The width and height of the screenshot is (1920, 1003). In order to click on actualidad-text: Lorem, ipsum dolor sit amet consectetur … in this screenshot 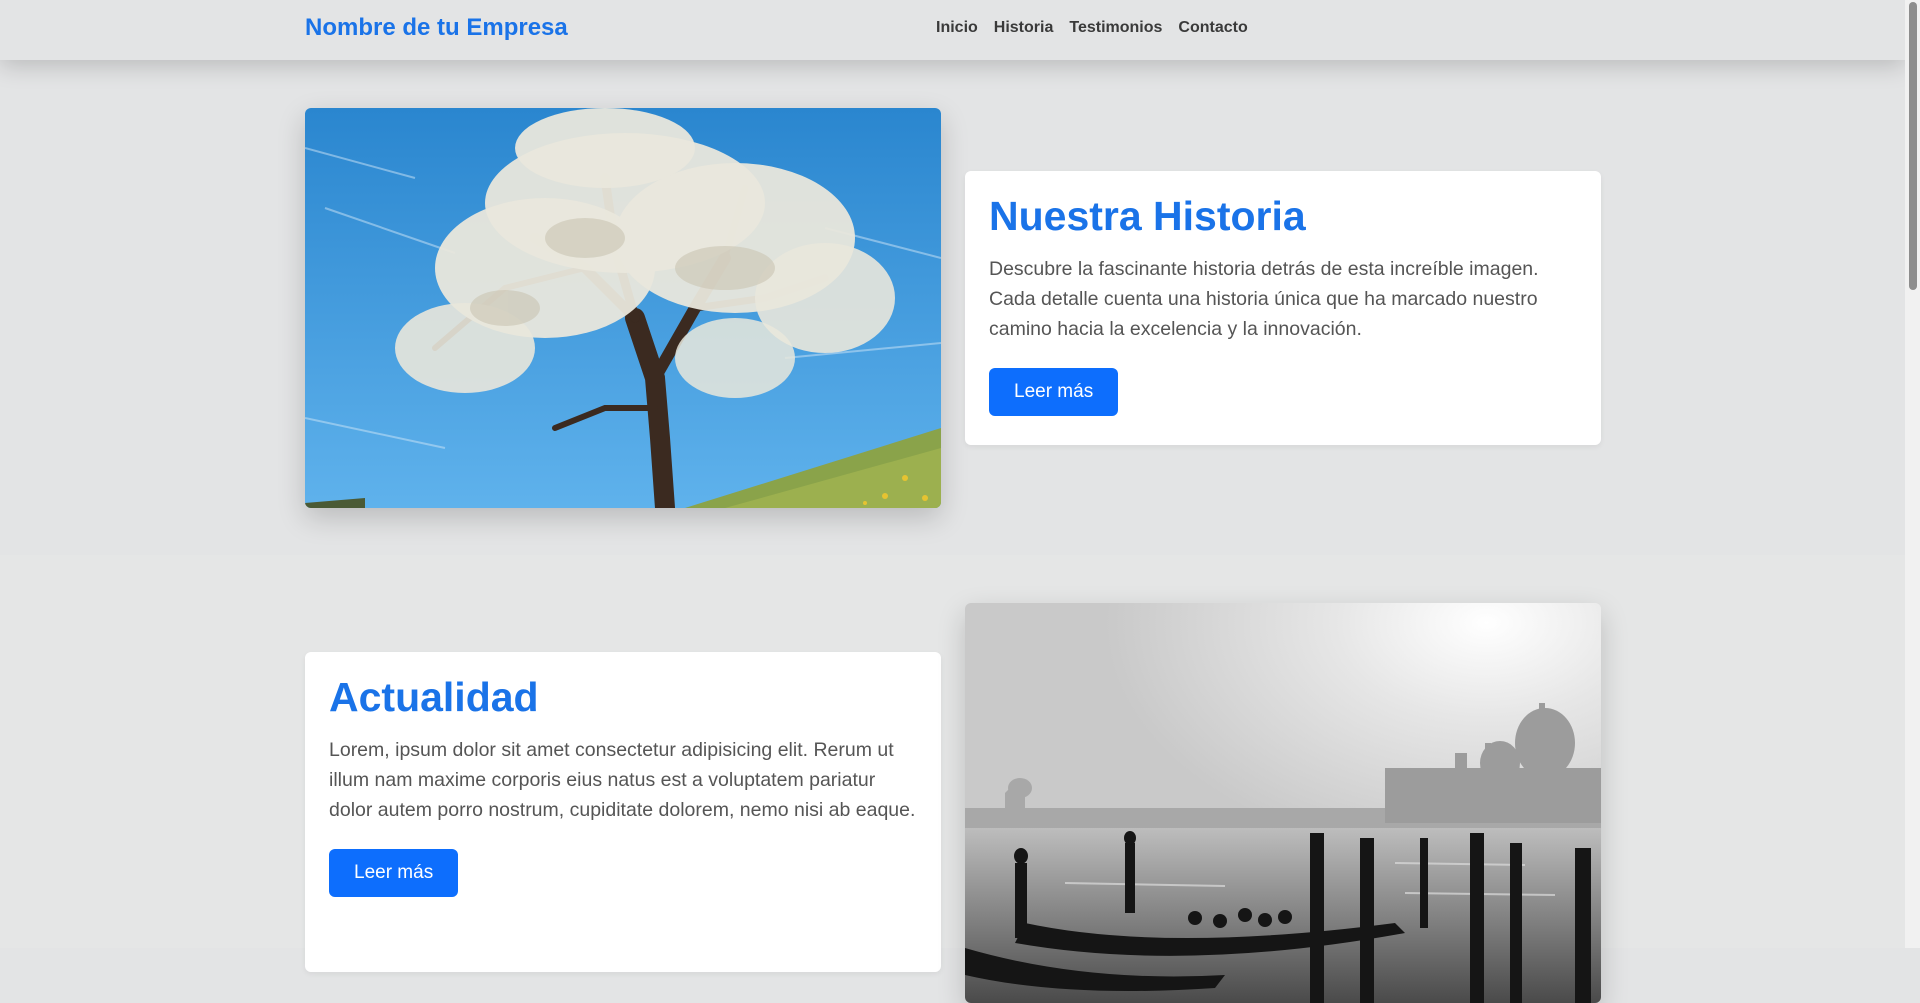, I will do `click(622, 780)`.